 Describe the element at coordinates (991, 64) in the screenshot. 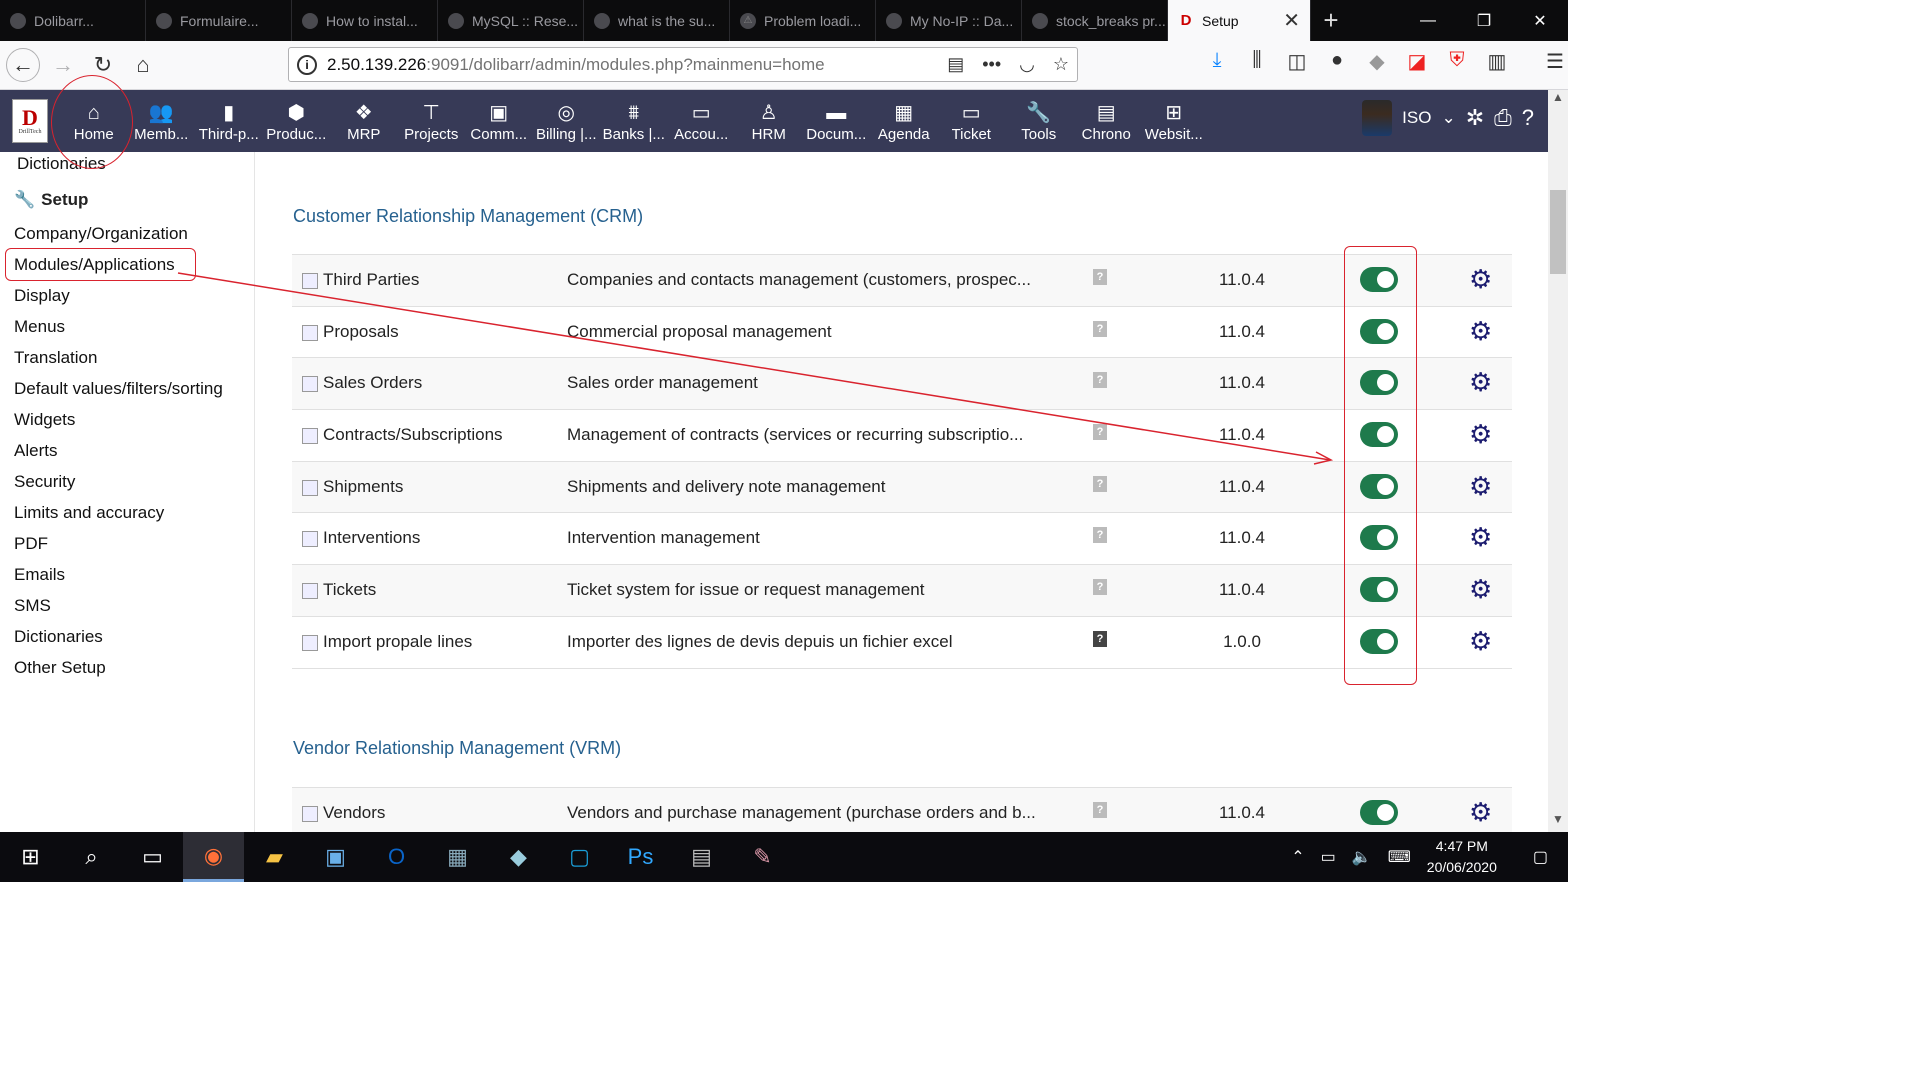

I see `more-actions-icon: •••` at that location.